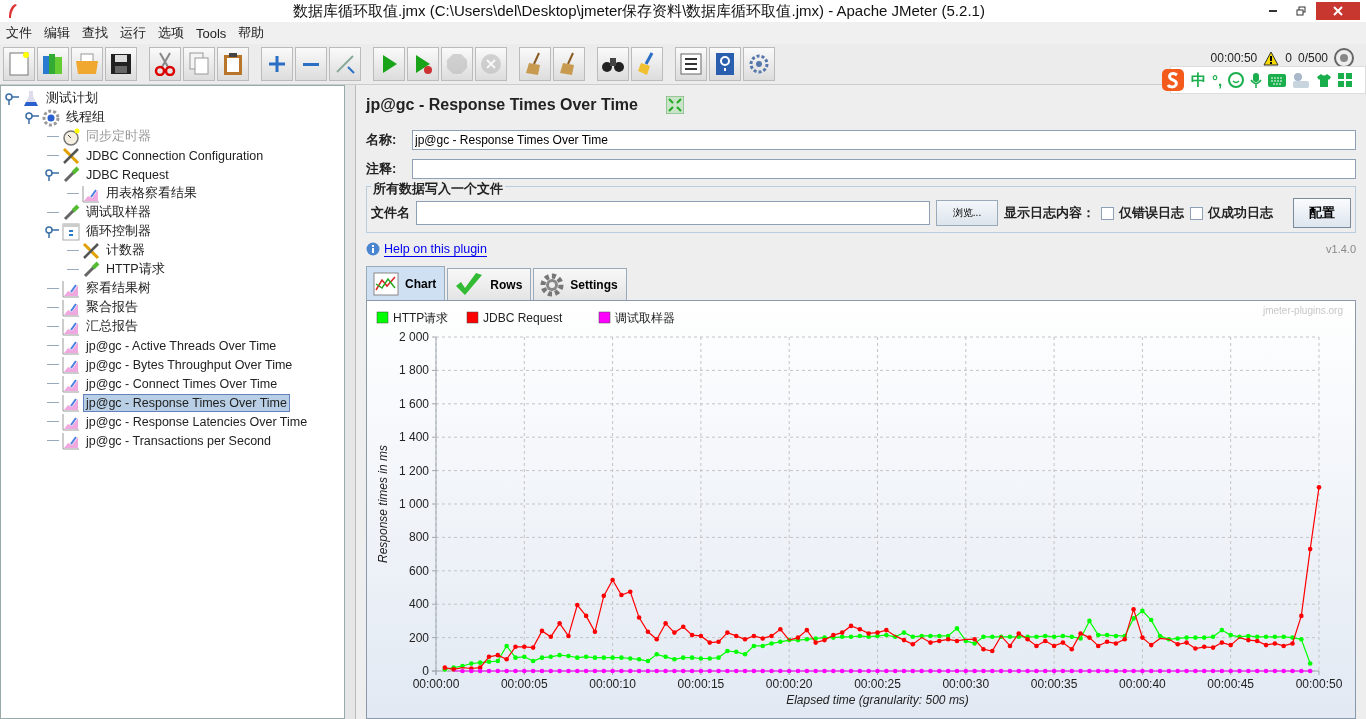  I want to click on legend-label: HTTP请求, so click(421, 318).